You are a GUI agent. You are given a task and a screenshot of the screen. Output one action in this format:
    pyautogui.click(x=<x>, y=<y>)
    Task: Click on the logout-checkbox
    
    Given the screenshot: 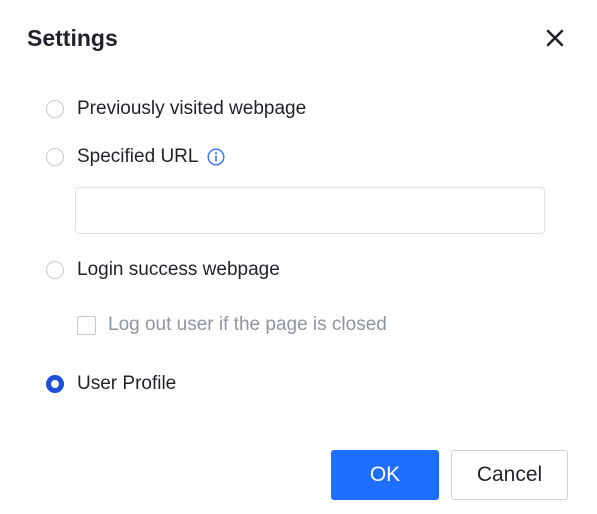 What is the action you would take?
    pyautogui.click(x=86, y=325)
    